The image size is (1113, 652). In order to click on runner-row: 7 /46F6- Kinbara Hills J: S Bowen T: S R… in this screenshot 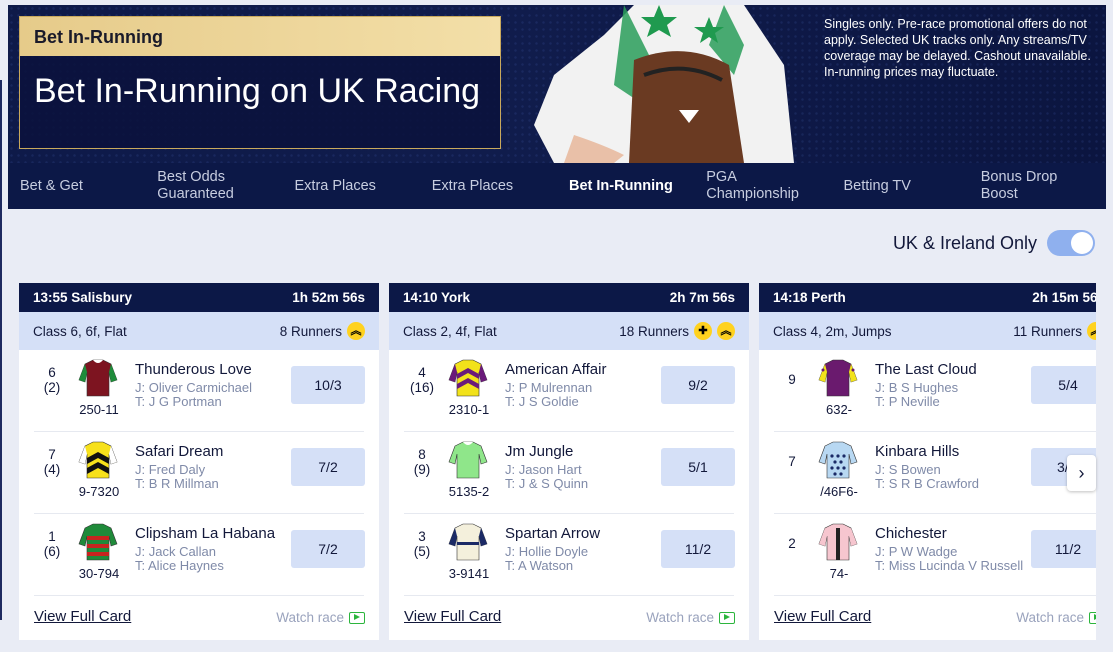, I will do `click(927, 473)`.